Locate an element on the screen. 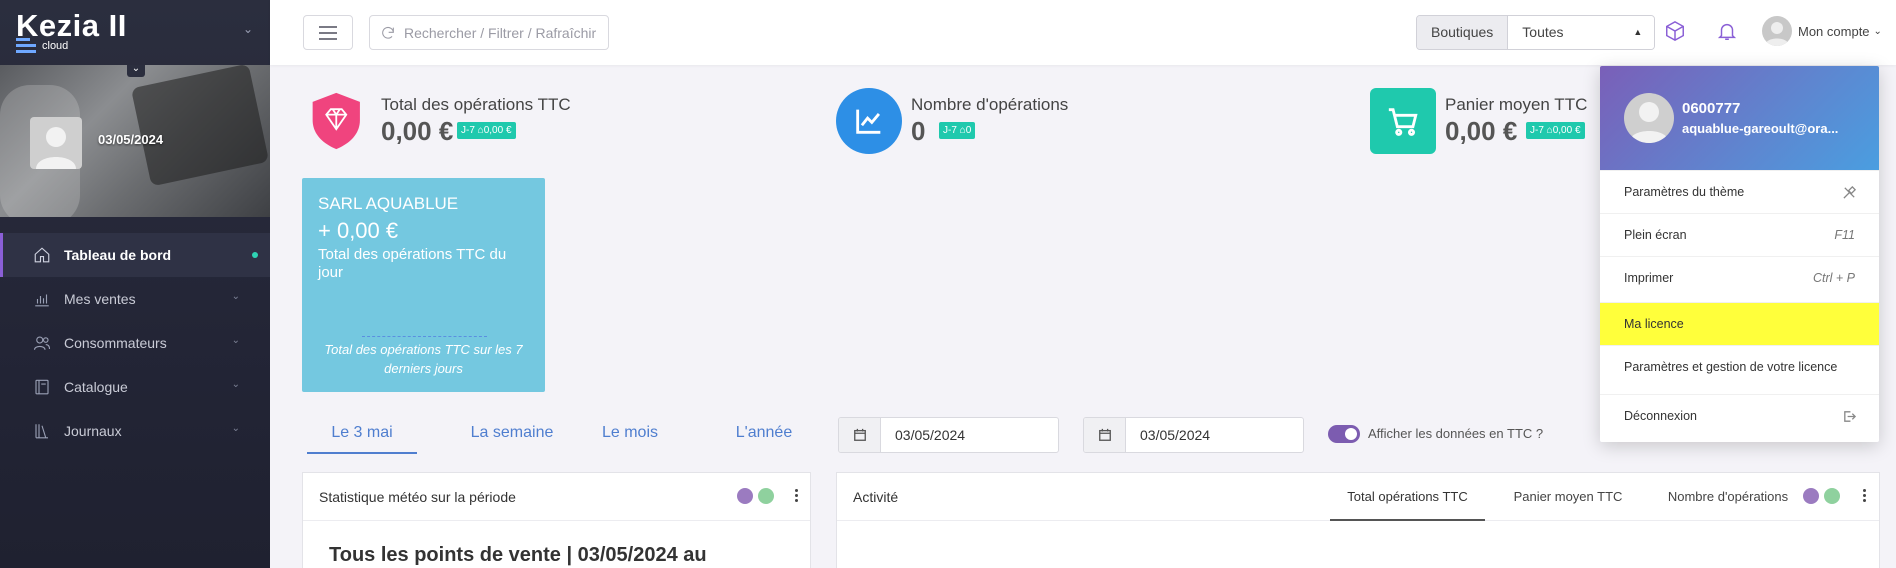 The image size is (1896, 568). app-logo: Kezia II cloud is located at coordinates (76, 32).